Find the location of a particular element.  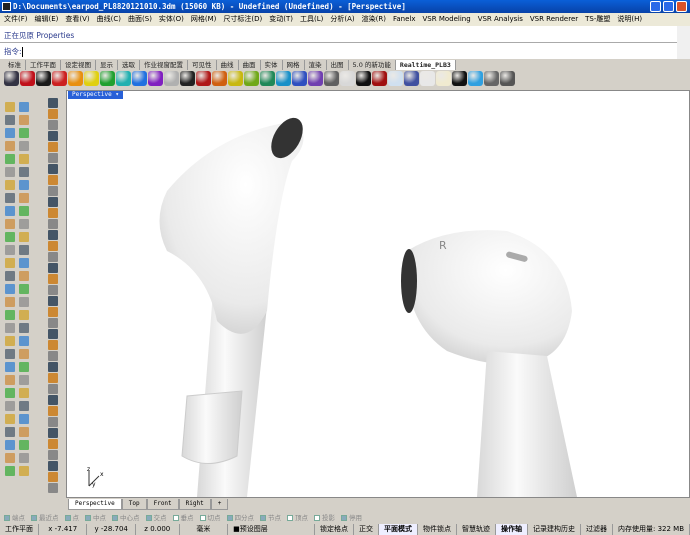

menu-item: 曲线(C) is located at coordinates (109, 19).